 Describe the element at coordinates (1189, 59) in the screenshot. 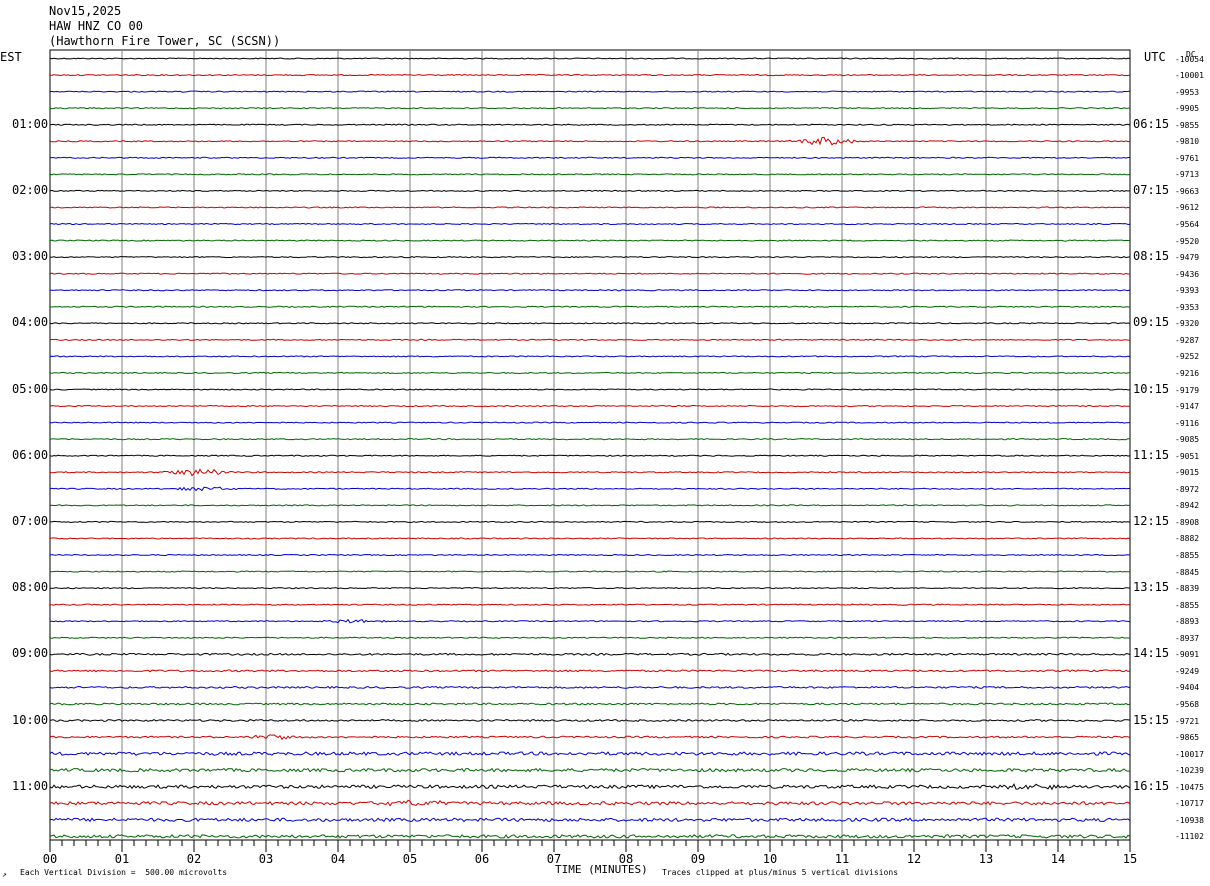

I see `dc-offset-label: -10054` at that location.